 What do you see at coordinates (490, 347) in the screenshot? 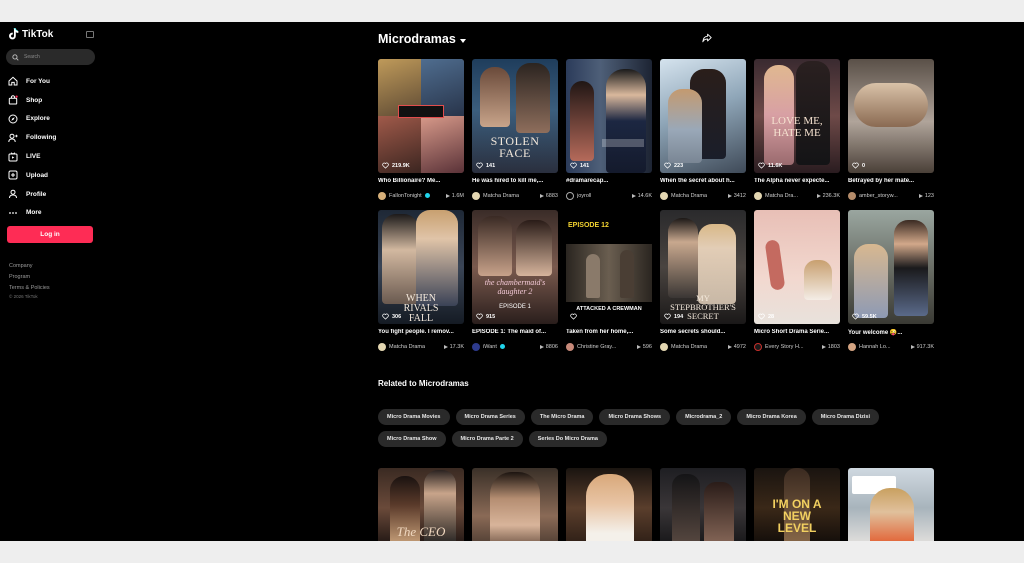
I see `author-name: iWant` at bounding box center [490, 347].